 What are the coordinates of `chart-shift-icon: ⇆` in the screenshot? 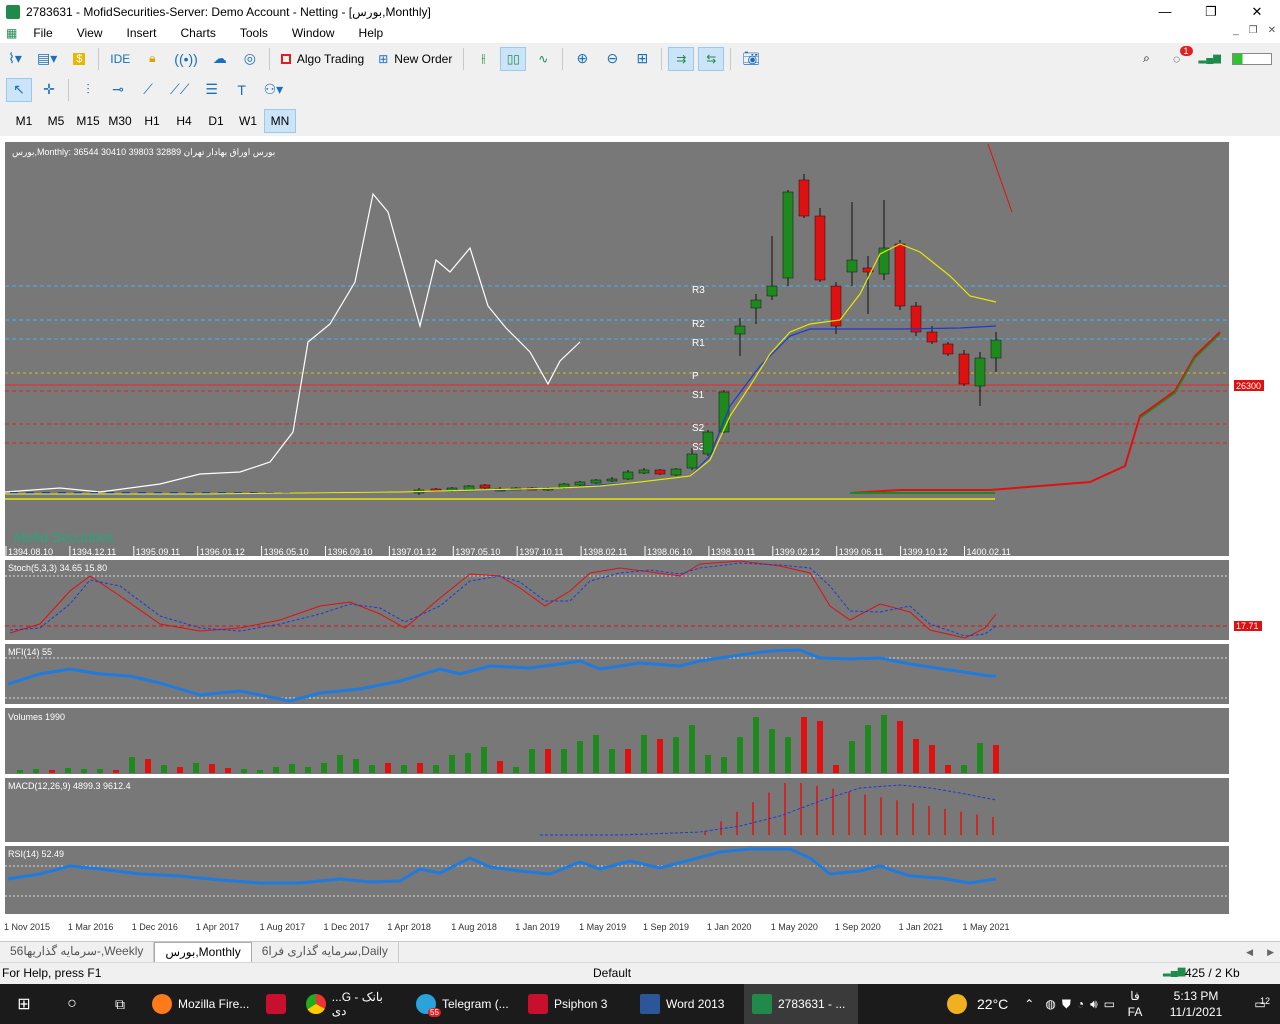 It's located at (711, 58).